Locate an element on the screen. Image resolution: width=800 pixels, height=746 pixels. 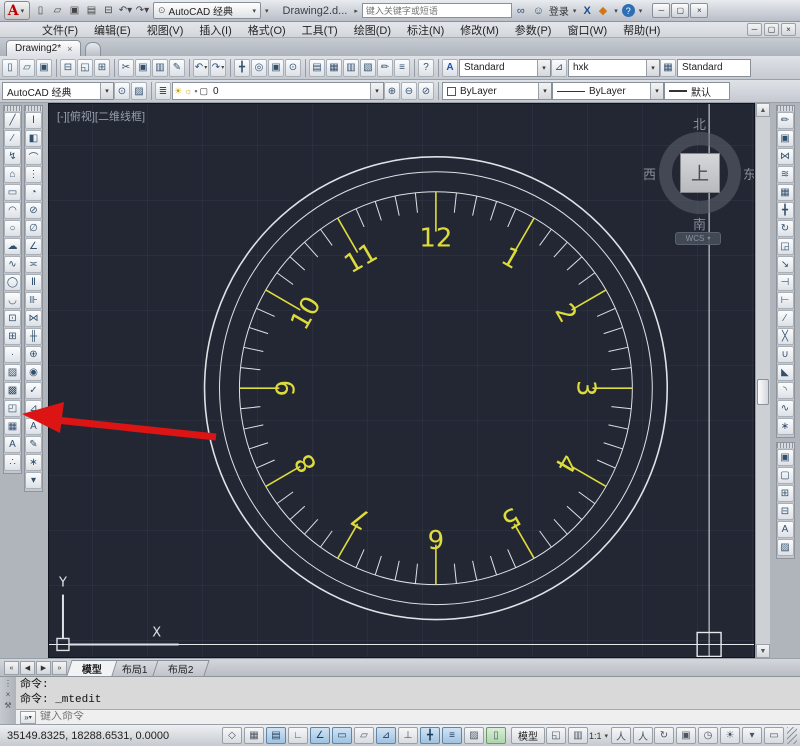
otrack-toggle: ⊿ is located at coordinates (386, 735).